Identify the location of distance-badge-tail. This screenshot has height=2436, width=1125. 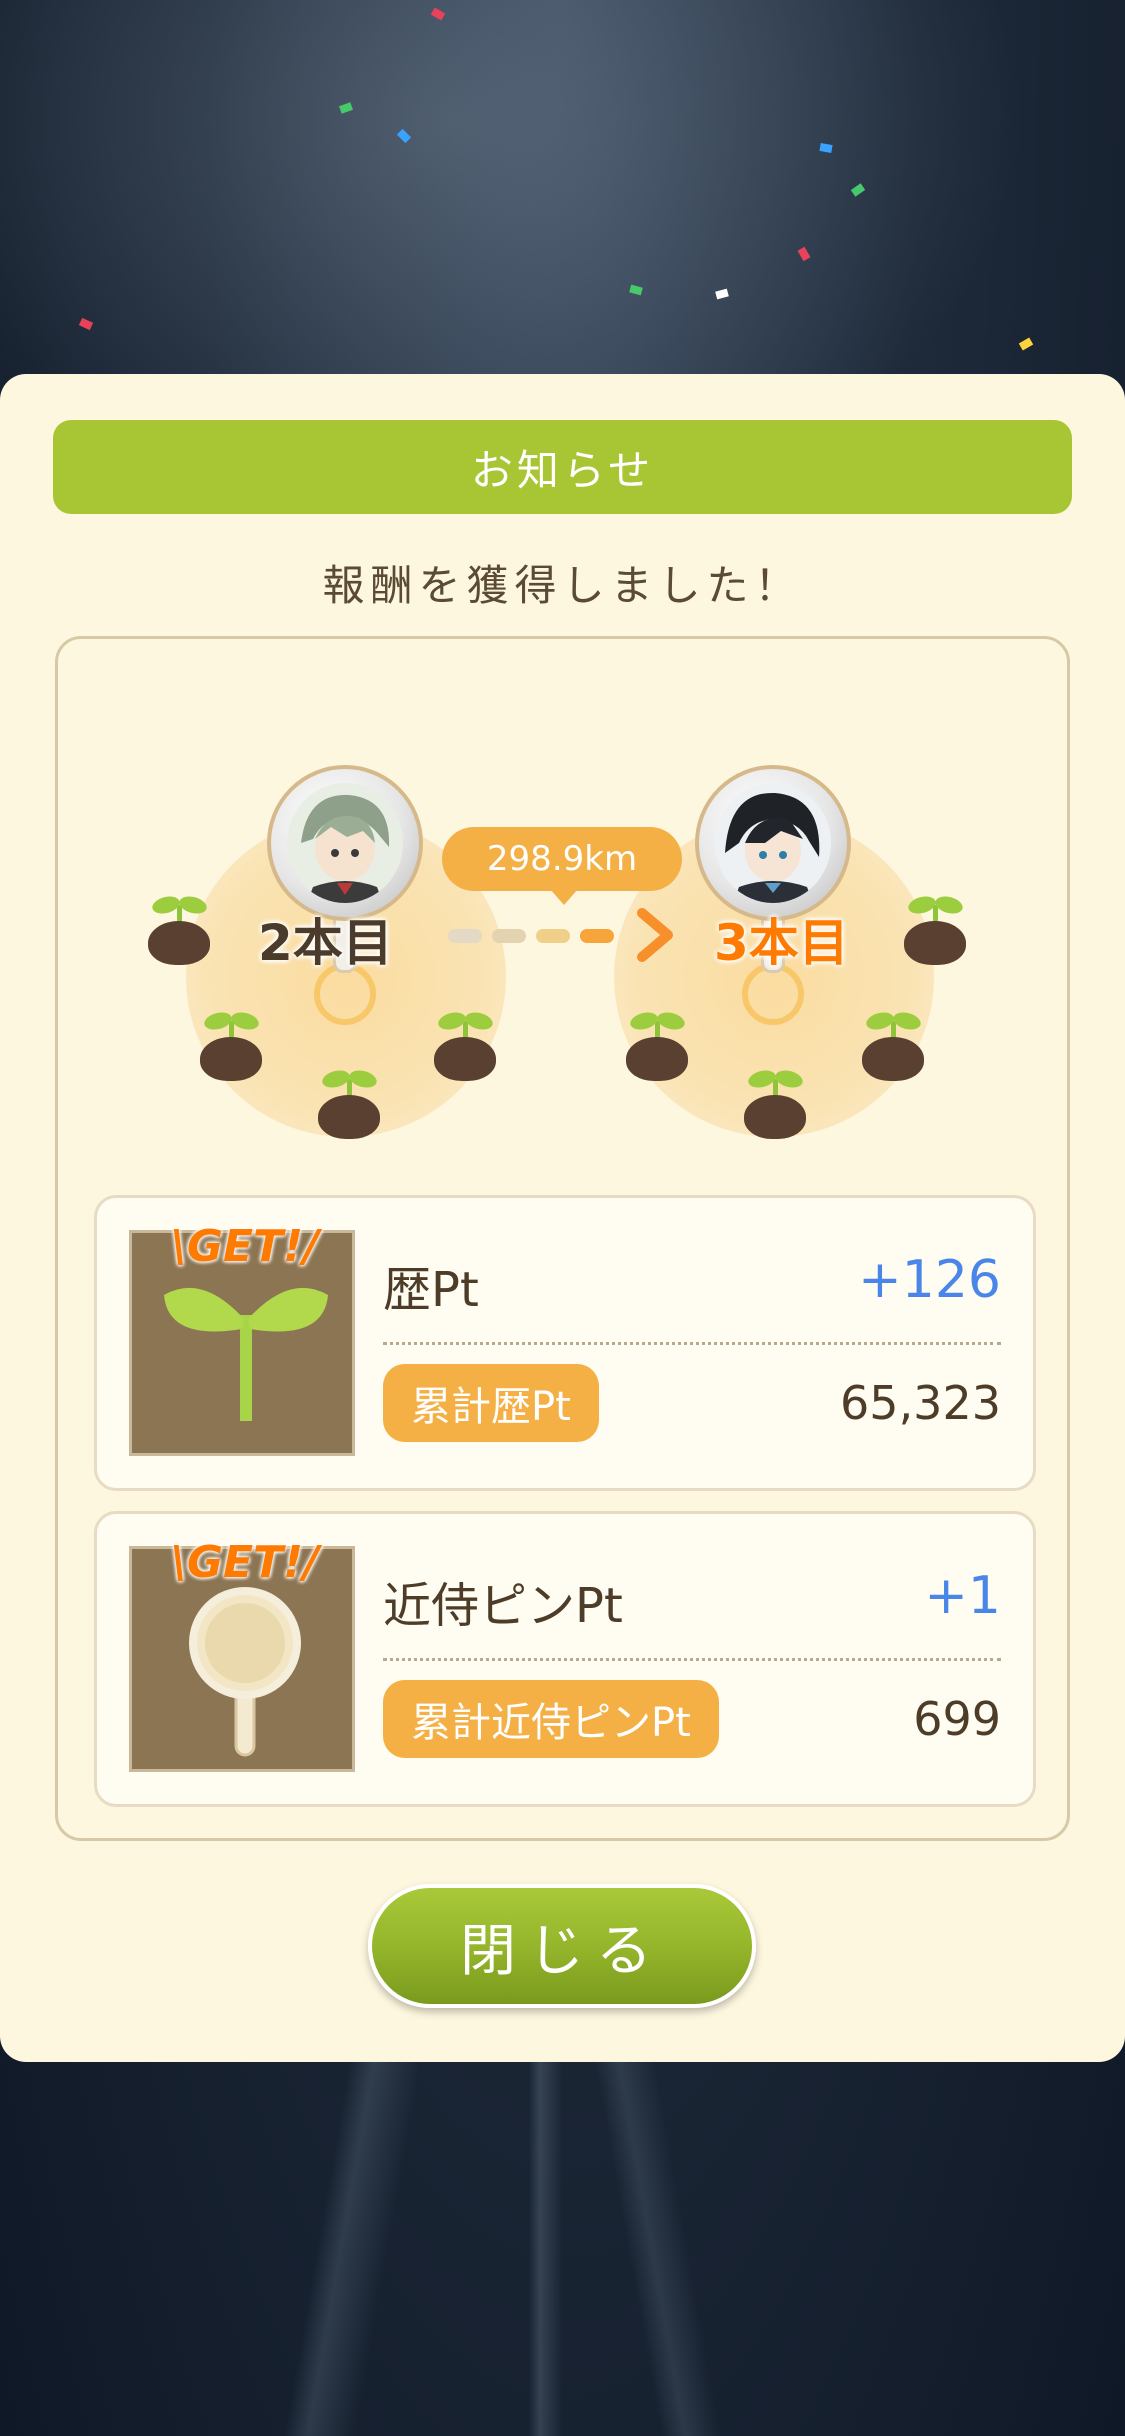
(564, 897).